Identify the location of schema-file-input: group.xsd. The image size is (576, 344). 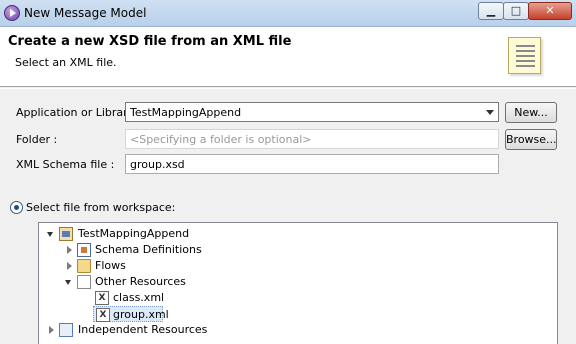
(312, 164).